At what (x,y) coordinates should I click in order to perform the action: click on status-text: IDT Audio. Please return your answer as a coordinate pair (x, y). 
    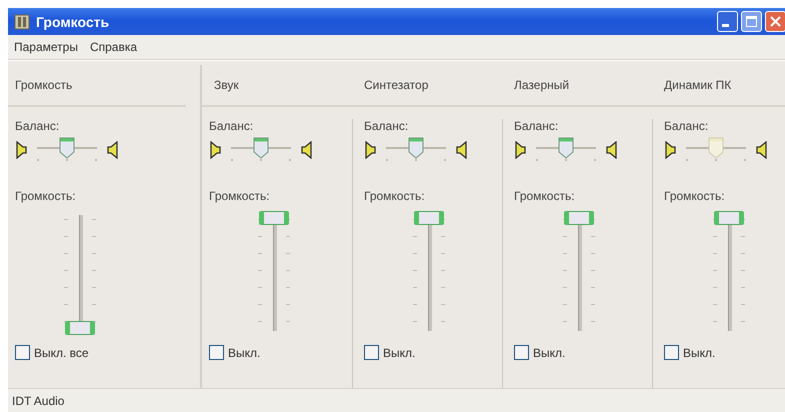
    Looking at the image, I should click on (38, 401).